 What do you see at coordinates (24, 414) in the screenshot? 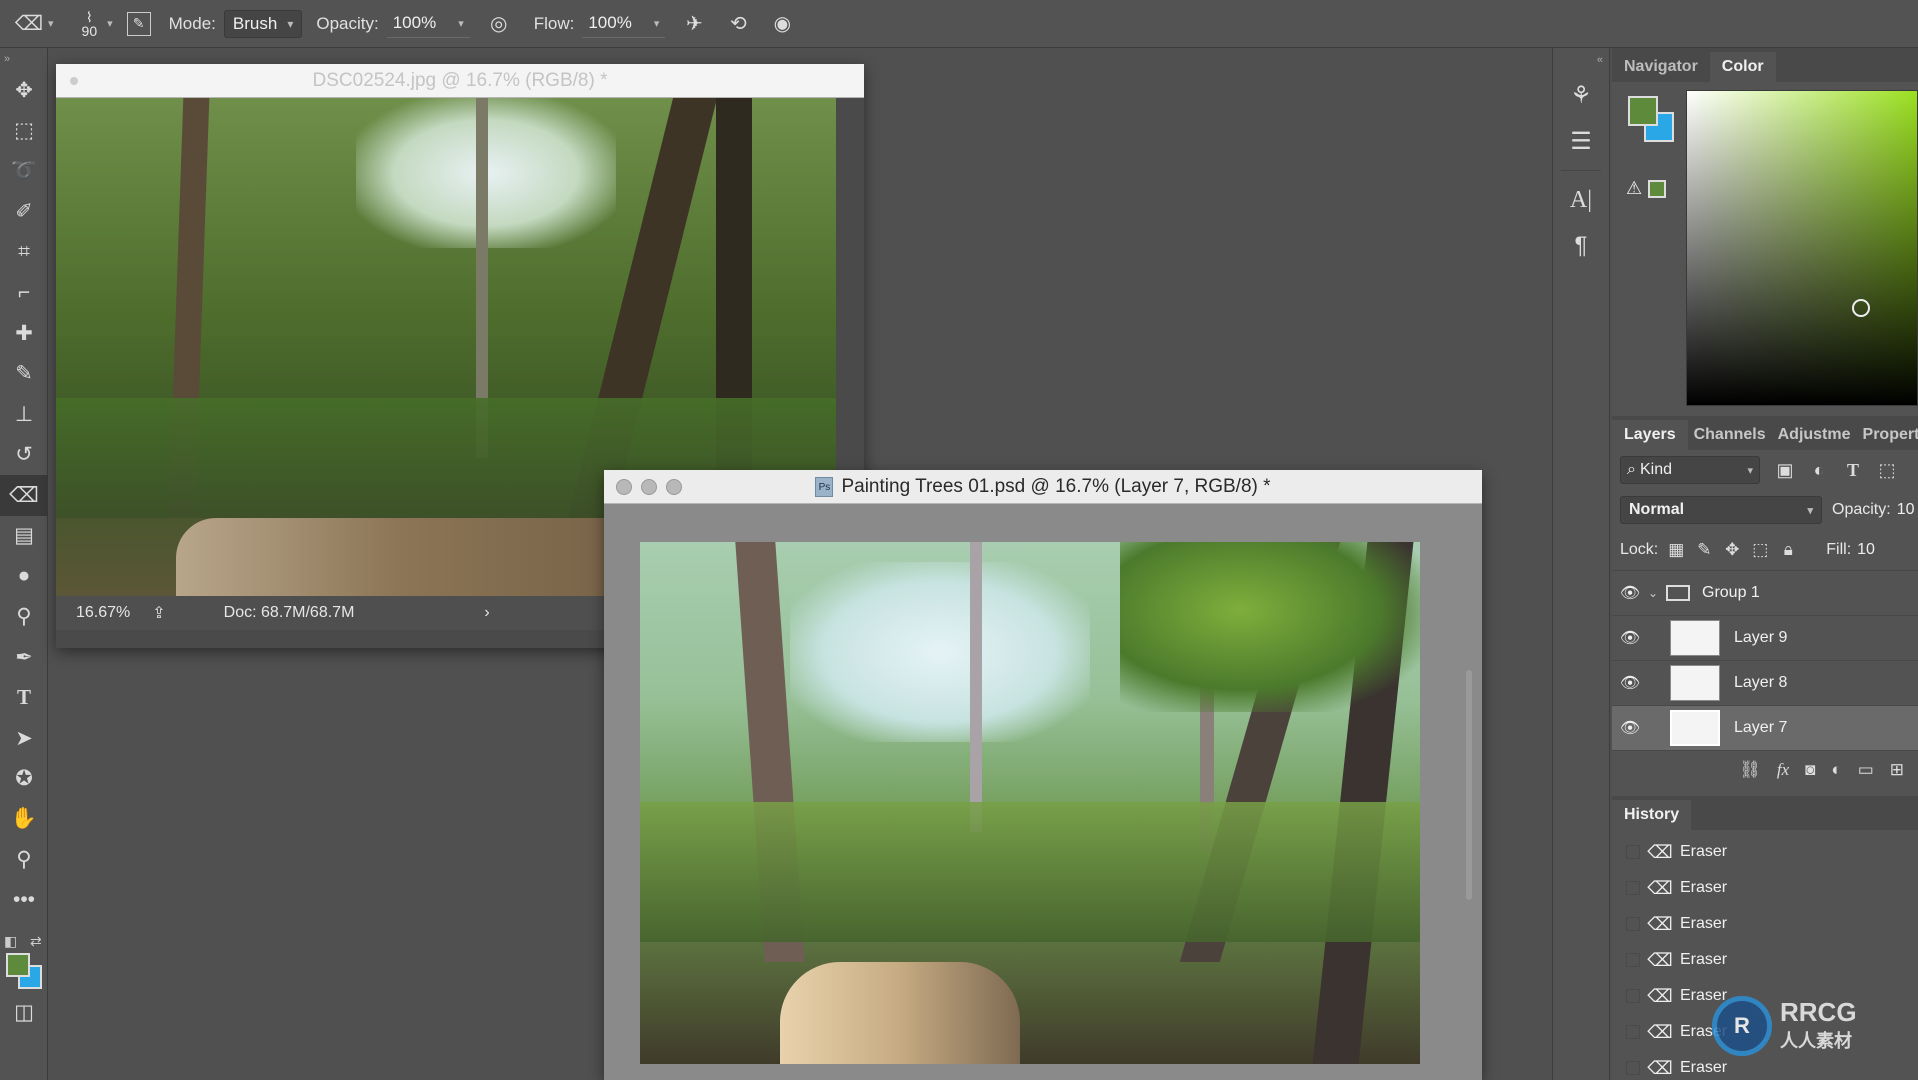
I see `clone-stamp-tool-icon: ⊥` at bounding box center [24, 414].